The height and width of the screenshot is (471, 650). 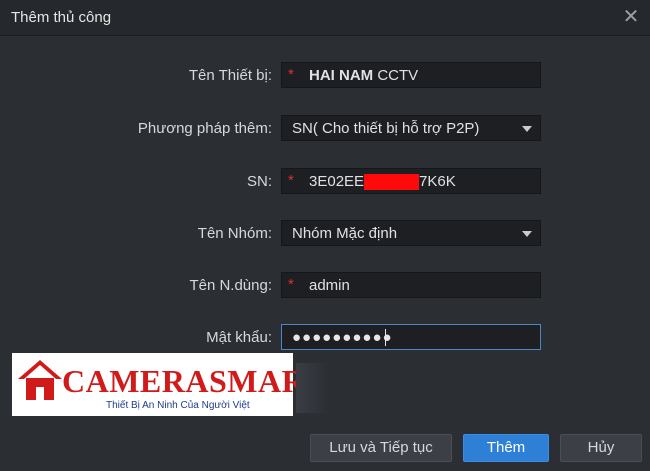 What do you see at coordinates (385, 337) in the screenshot?
I see `text-cursor` at bounding box center [385, 337].